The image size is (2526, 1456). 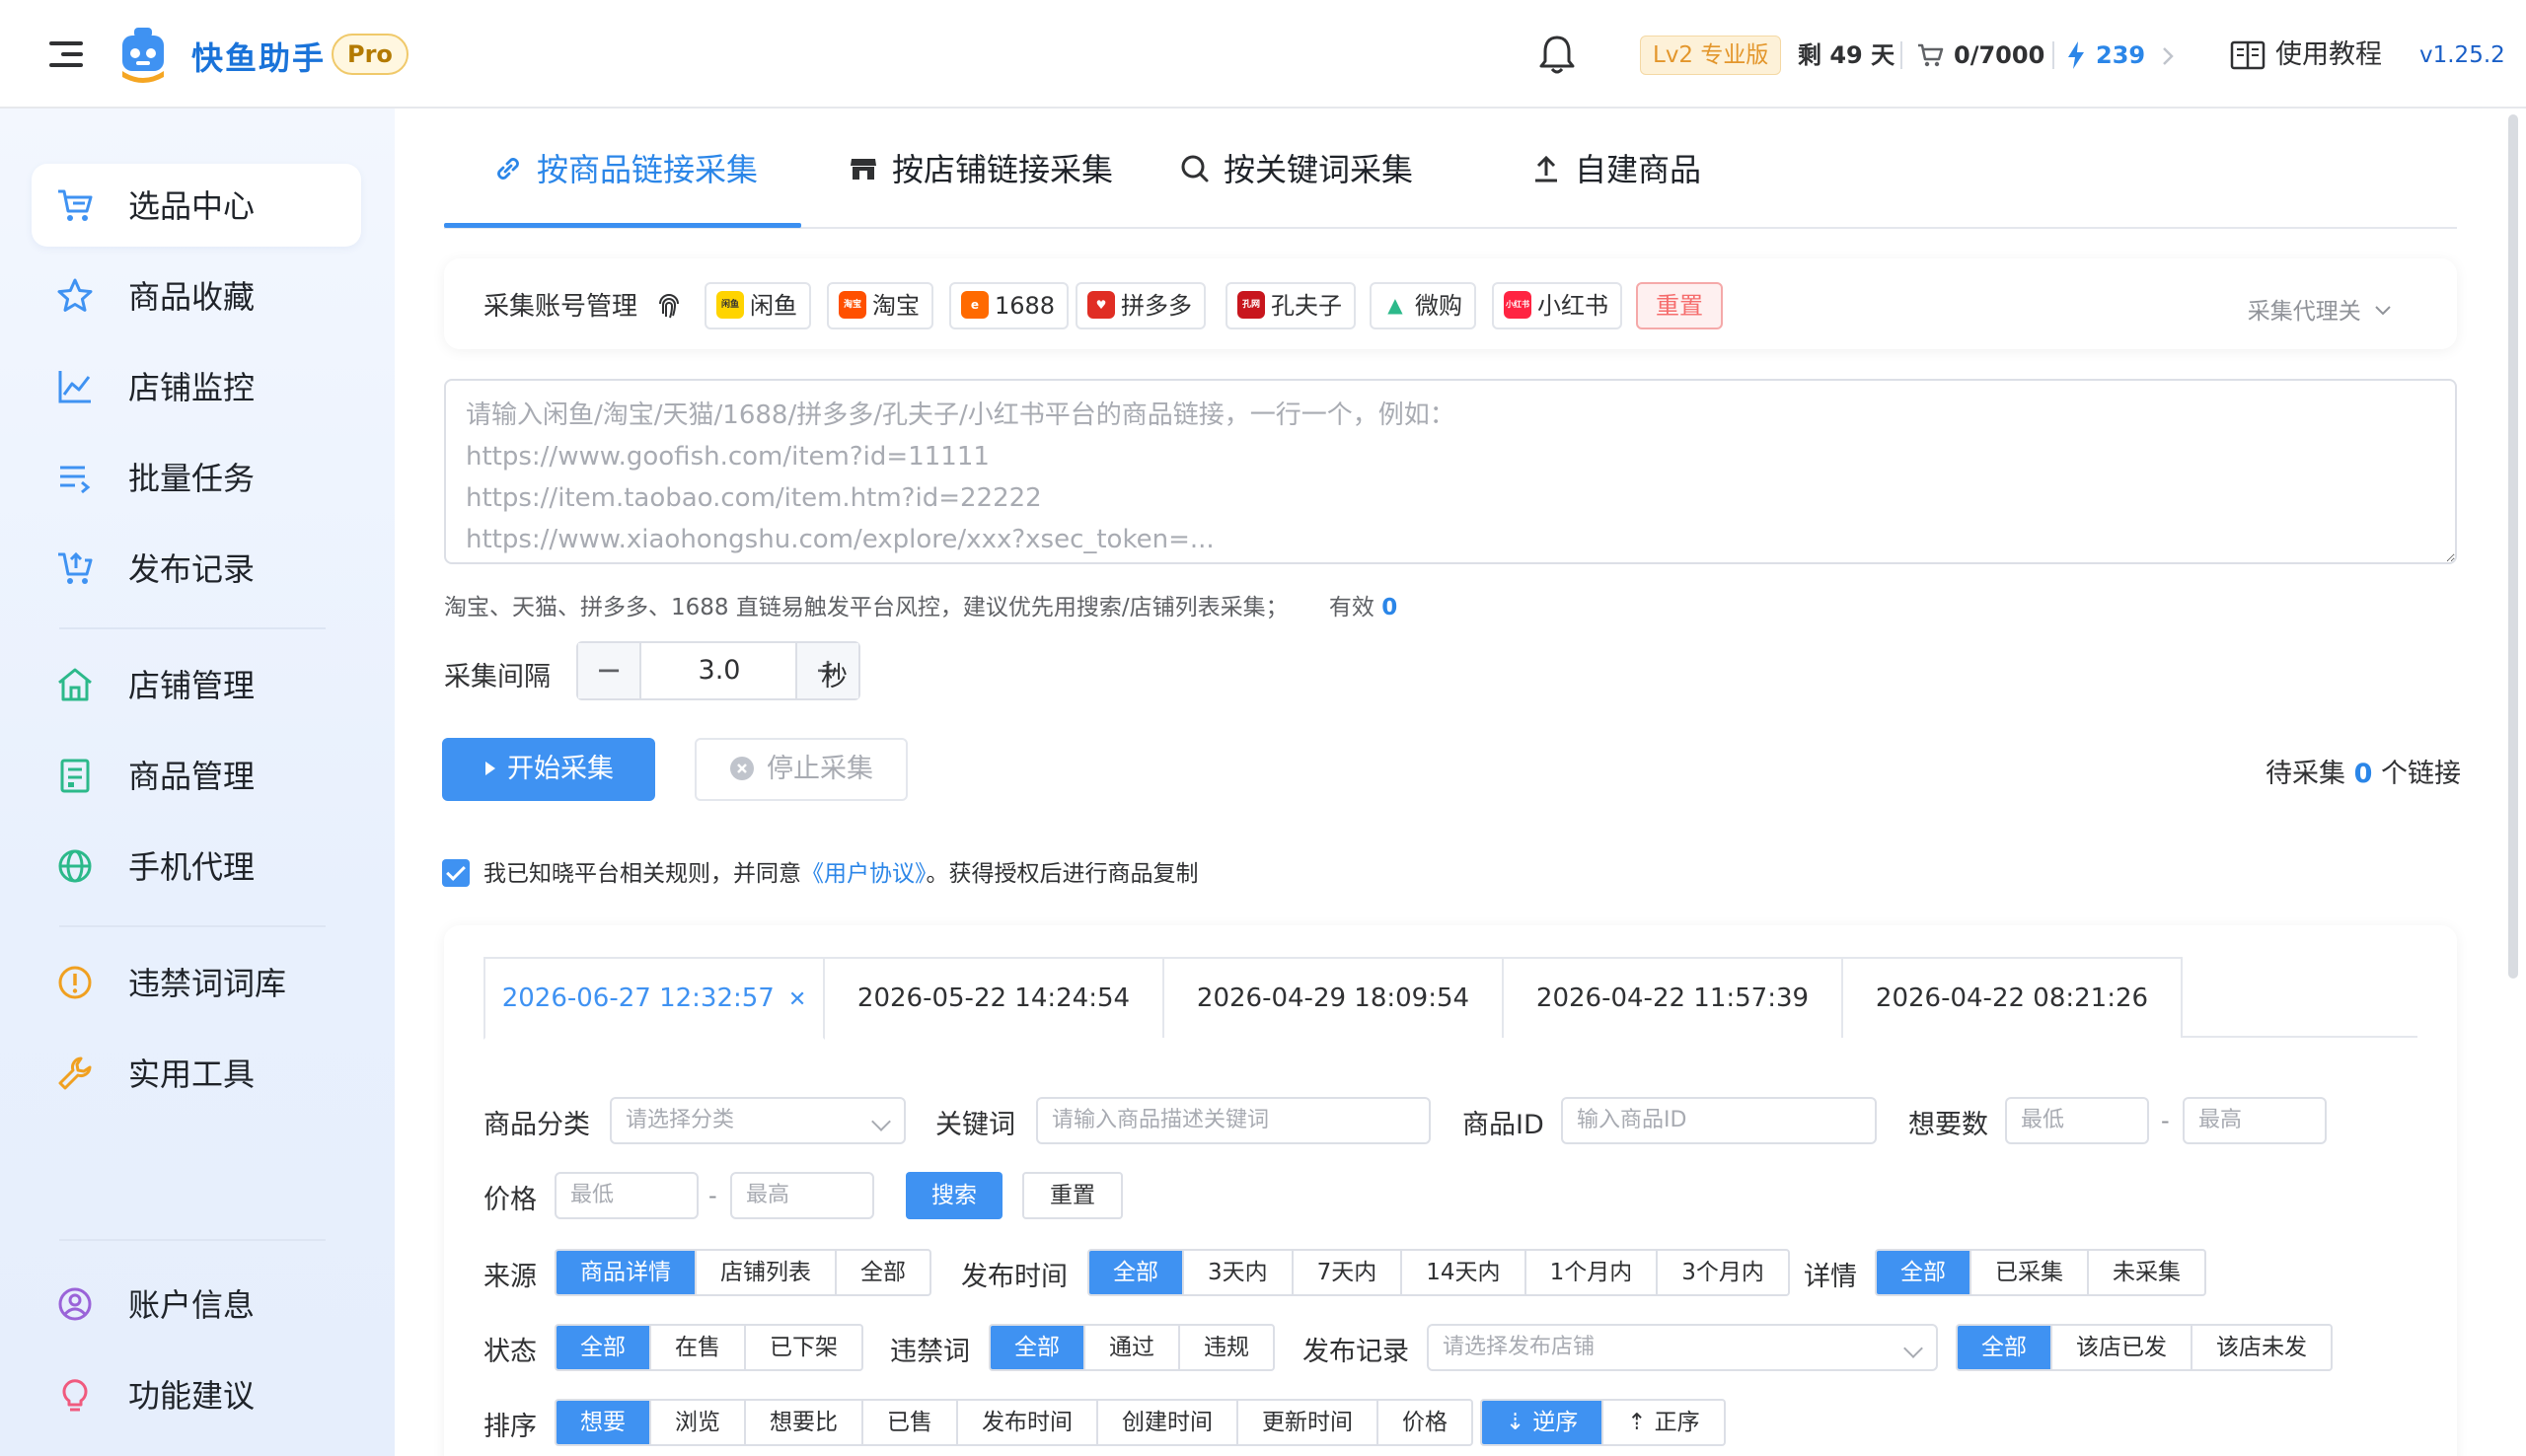 What do you see at coordinates (1723, 1272) in the screenshot?
I see `publish-time-option: 3个月内` at bounding box center [1723, 1272].